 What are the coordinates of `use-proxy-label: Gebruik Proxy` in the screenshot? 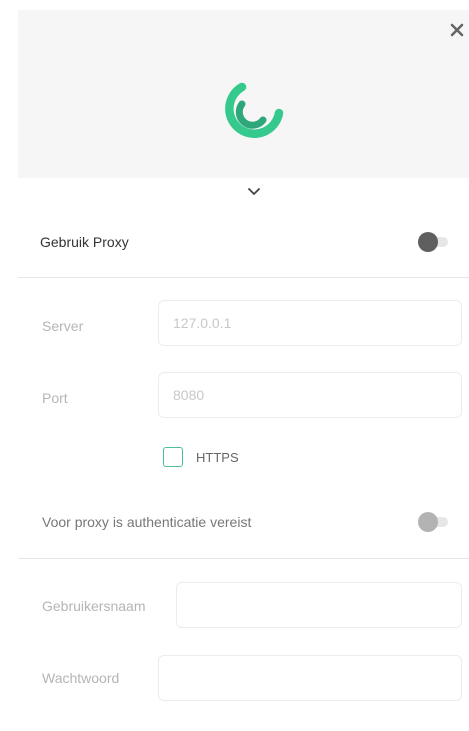 It's located at (84, 242).